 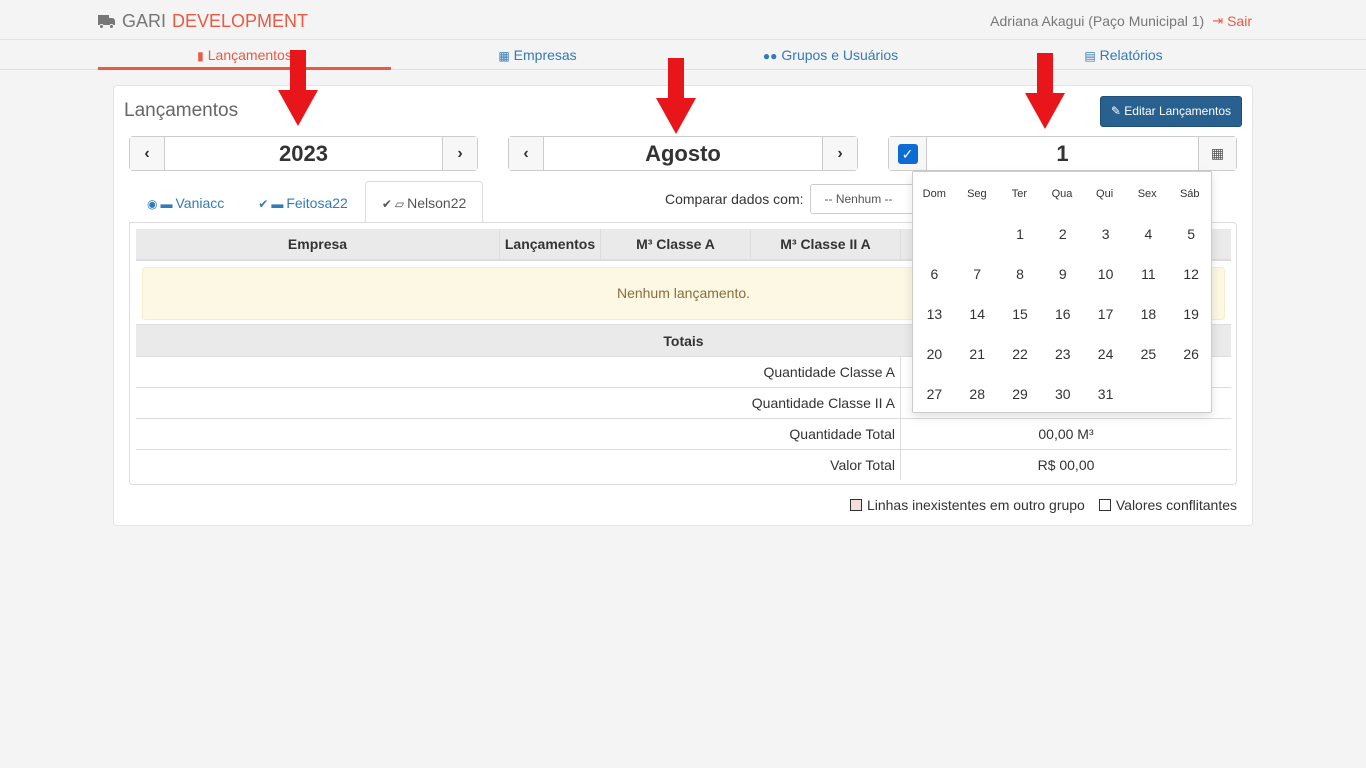 What do you see at coordinates (1062, 234) in the screenshot?
I see `calendar-day: 2` at bounding box center [1062, 234].